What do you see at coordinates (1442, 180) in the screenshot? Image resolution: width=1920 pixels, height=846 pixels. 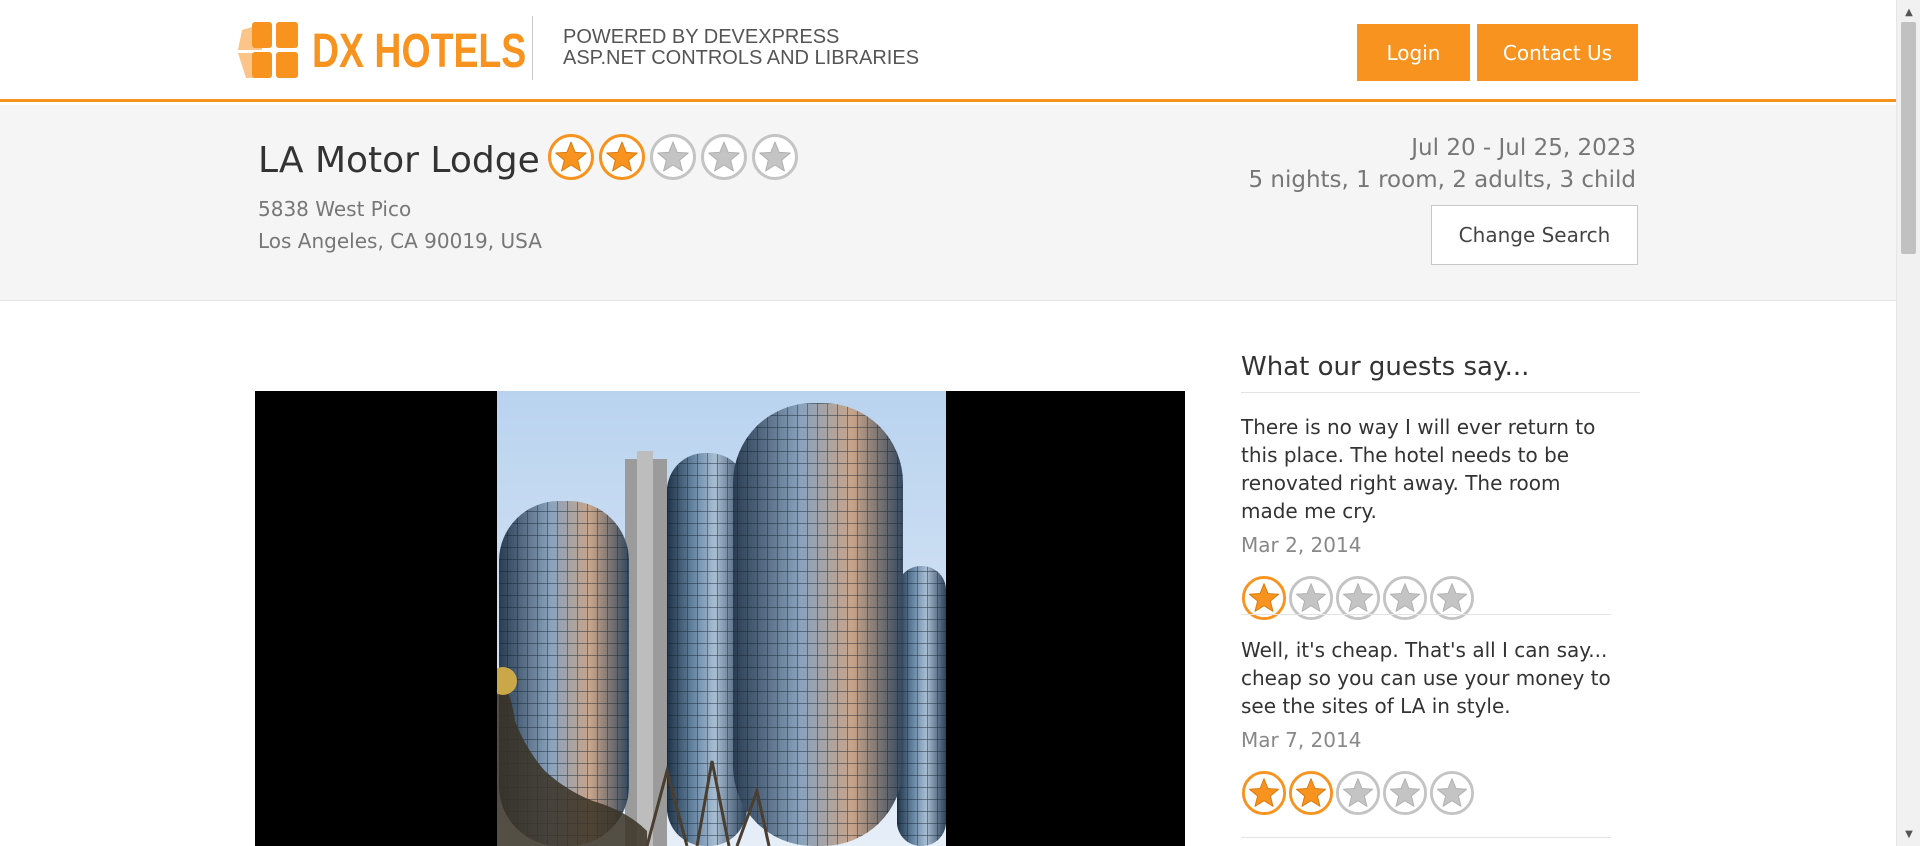 I see `search-summary: 5 nights, 1 room, 2 adults, 3 child` at bounding box center [1442, 180].